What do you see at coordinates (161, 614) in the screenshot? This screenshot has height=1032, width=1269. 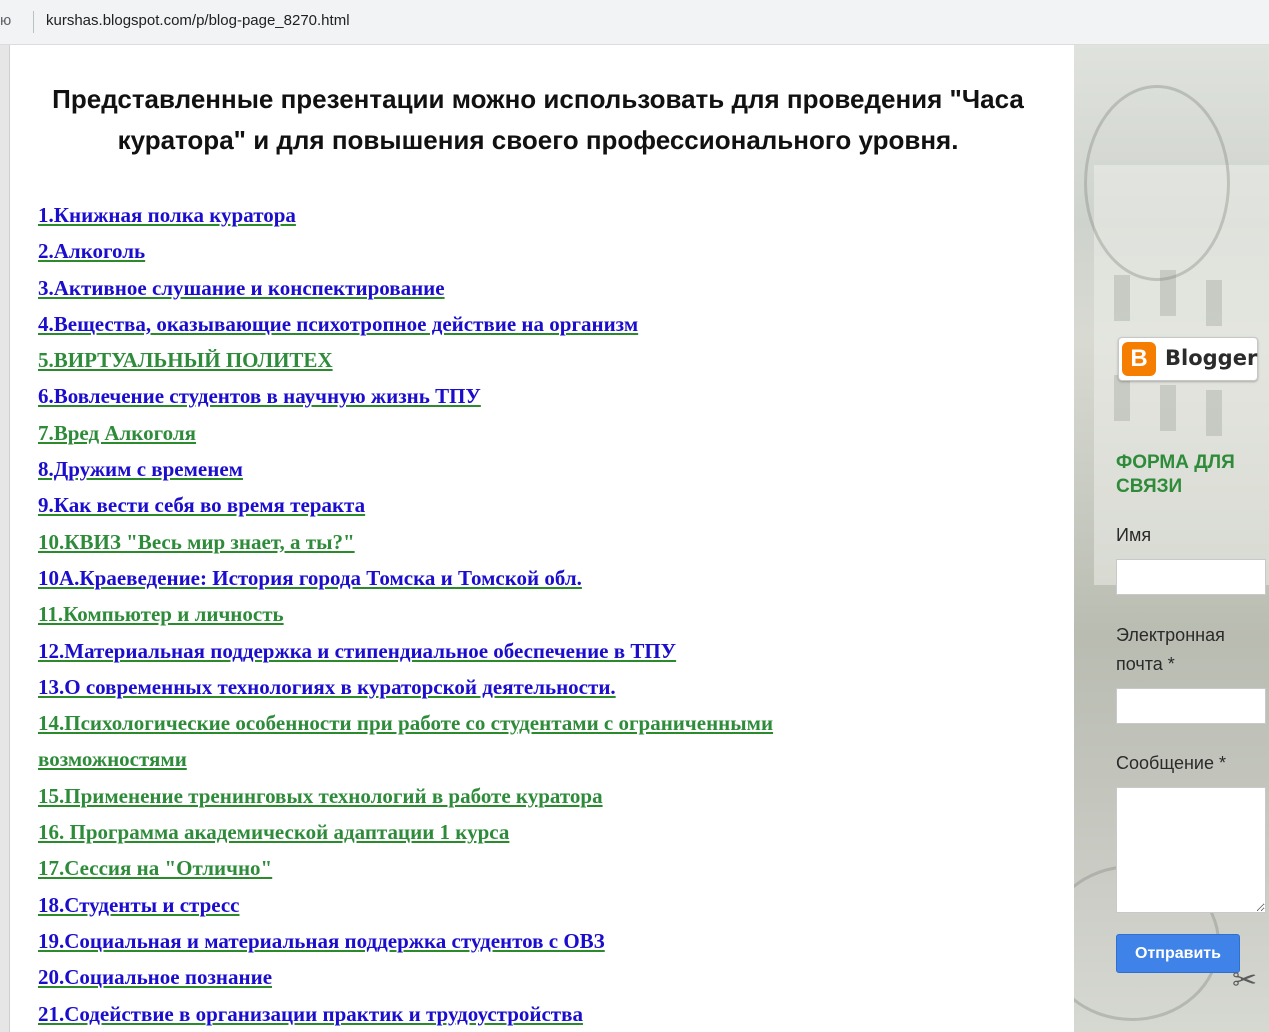 I see `presentation-link: 11.Компьютер и личность` at bounding box center [161, 614].